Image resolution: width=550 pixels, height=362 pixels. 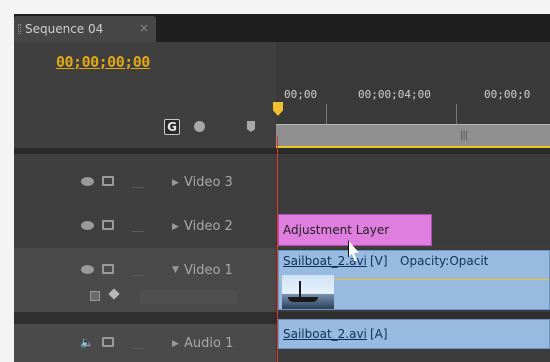 I want to click on track-name: Audio 1, so click(x=209, y=343).